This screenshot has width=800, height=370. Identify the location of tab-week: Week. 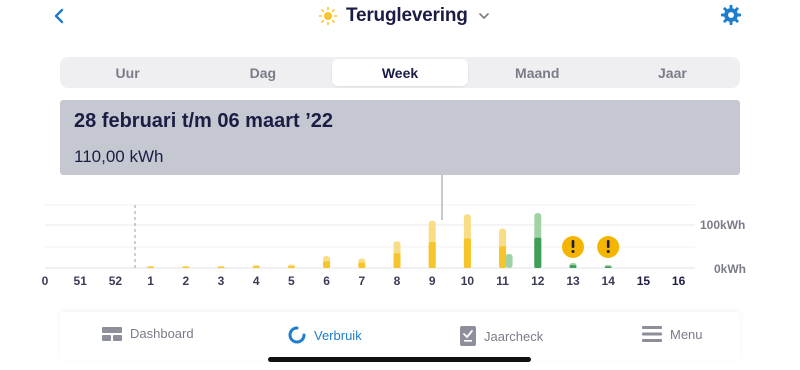
(400, 72).